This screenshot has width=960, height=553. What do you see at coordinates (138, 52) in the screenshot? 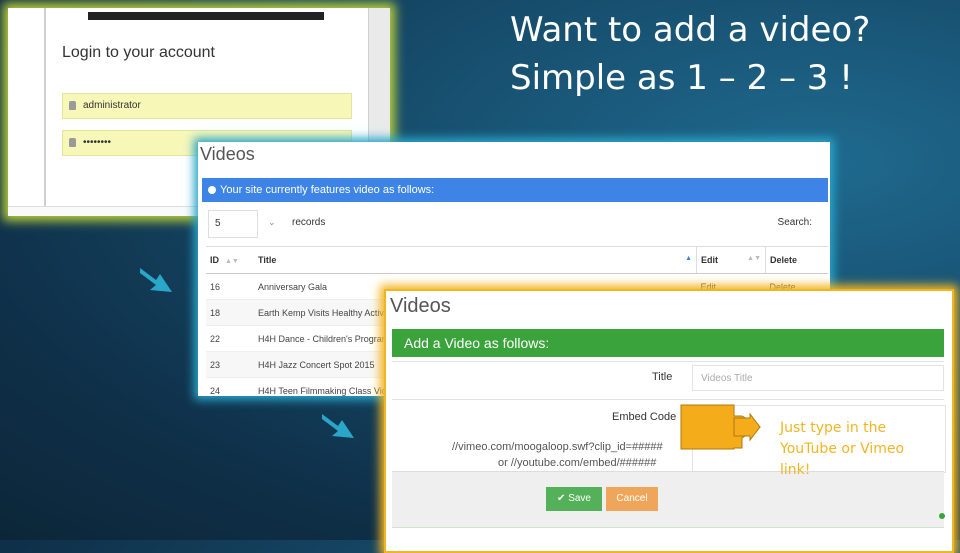
I see `login-heading: Login to your account` at bounding box center [138, 52].